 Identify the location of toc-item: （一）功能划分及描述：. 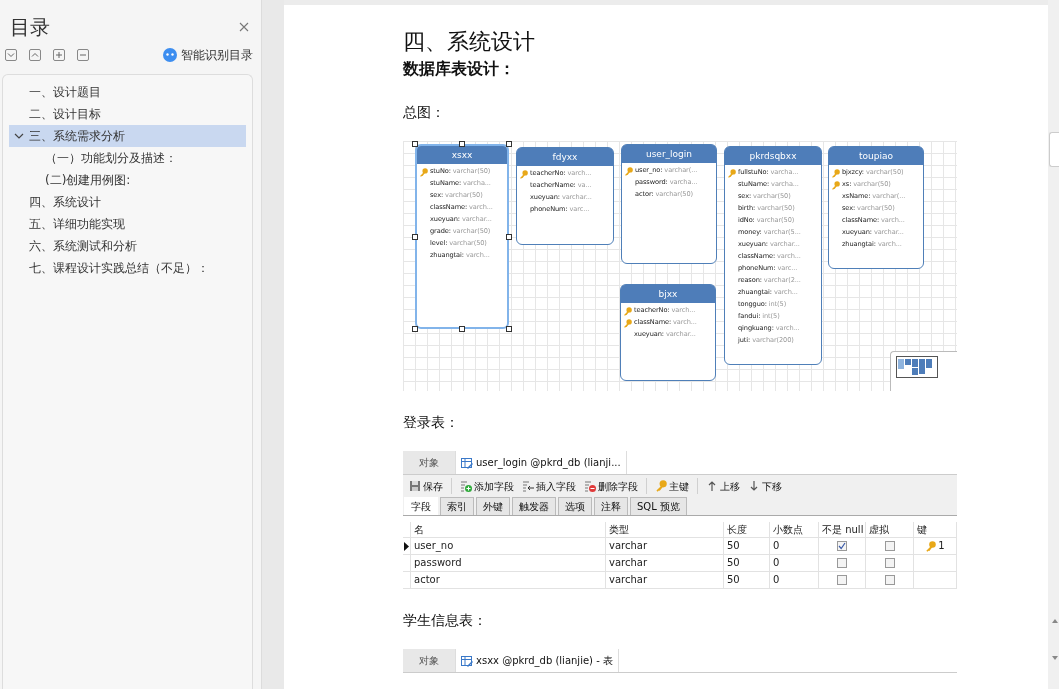
(127, 158).